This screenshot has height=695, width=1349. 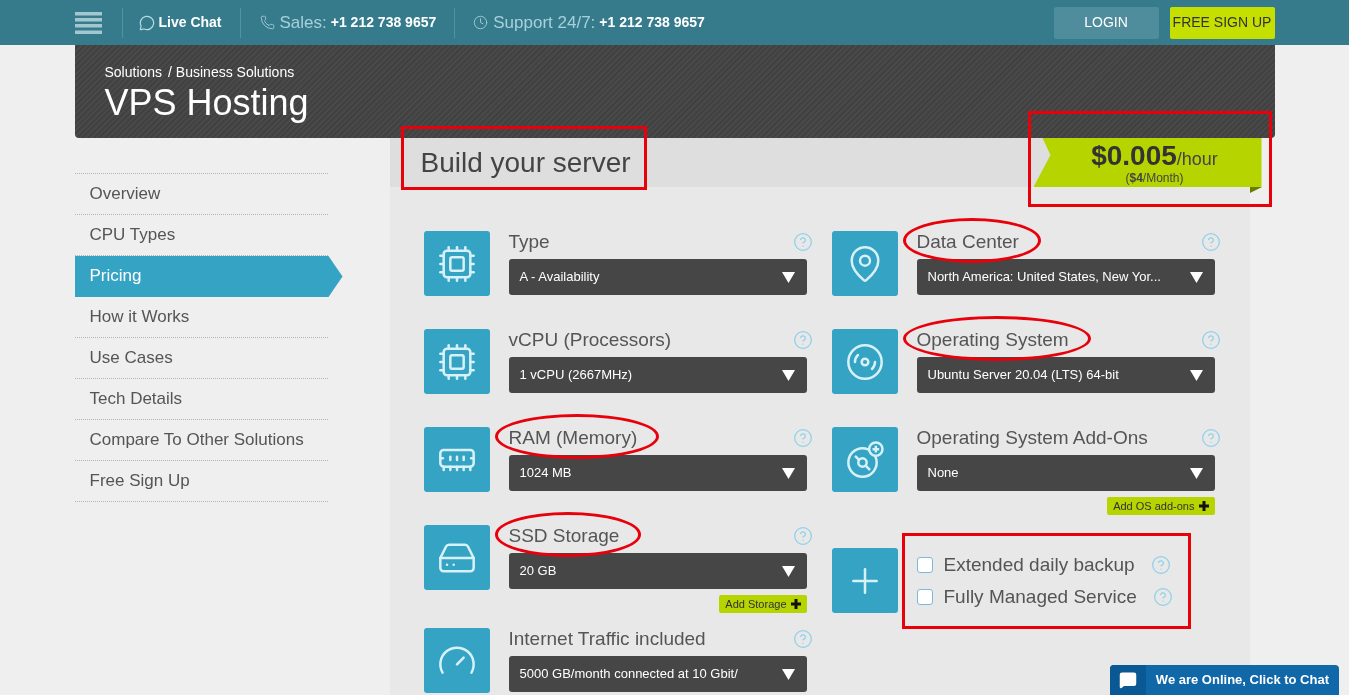 What do you see at coordinates (1224, 680) in the screenshot?
I see `chat-button: We are Online, Click to Chat` at bounding box center [1224, 680].